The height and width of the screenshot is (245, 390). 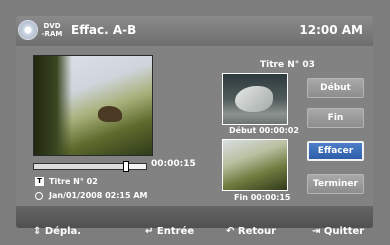 I want to click on clock-display: 12:00 AM, so click(x=331, y=30).